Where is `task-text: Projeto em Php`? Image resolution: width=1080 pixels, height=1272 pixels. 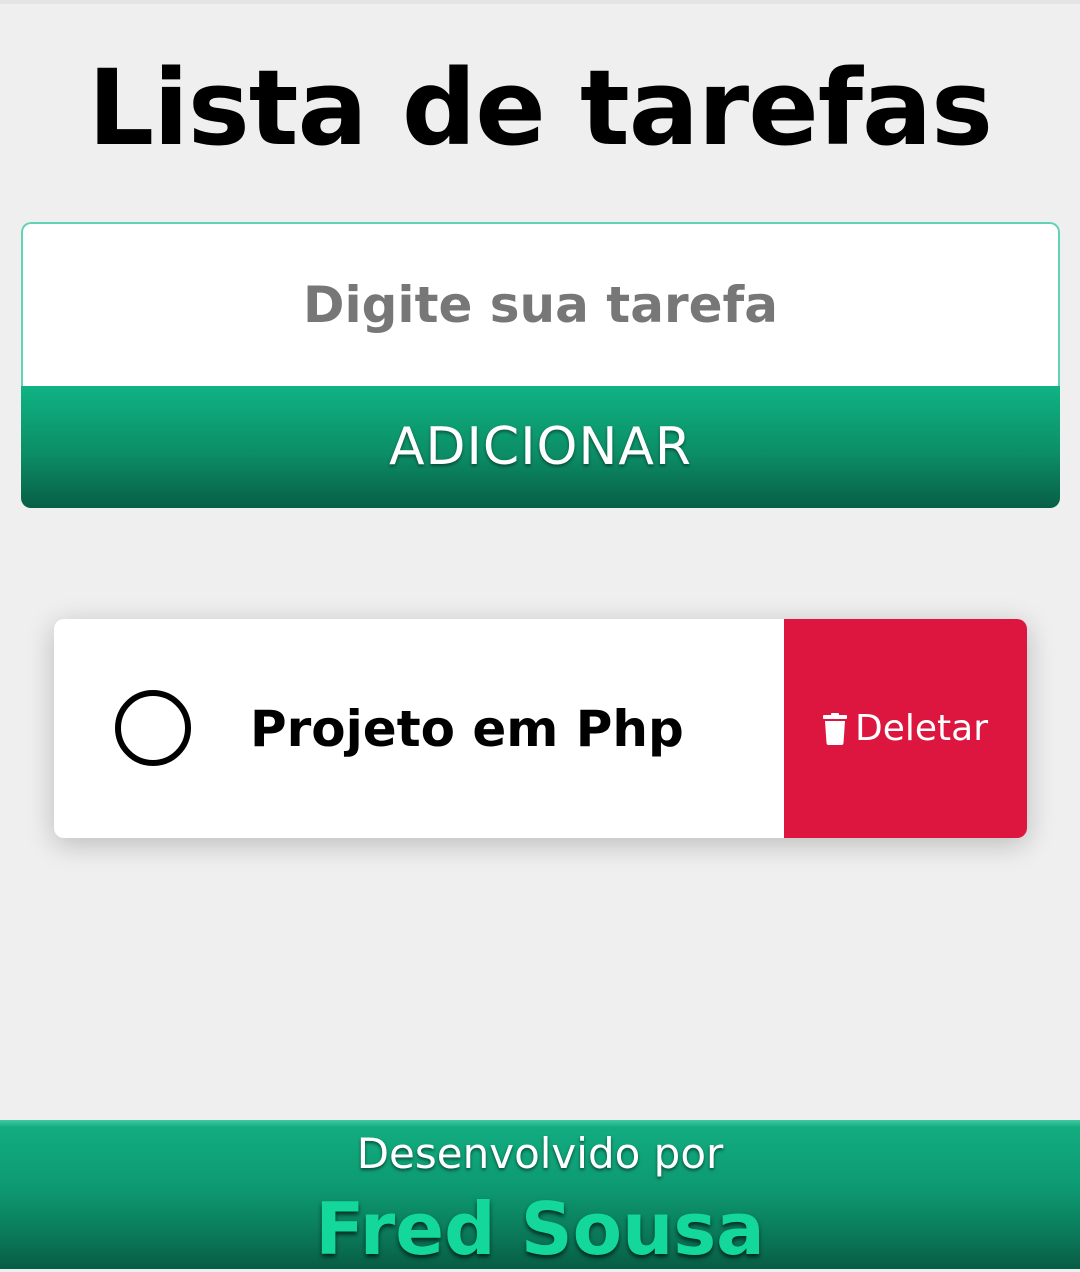
task-text: Projeto em Php is located at coordinates (467, 729).